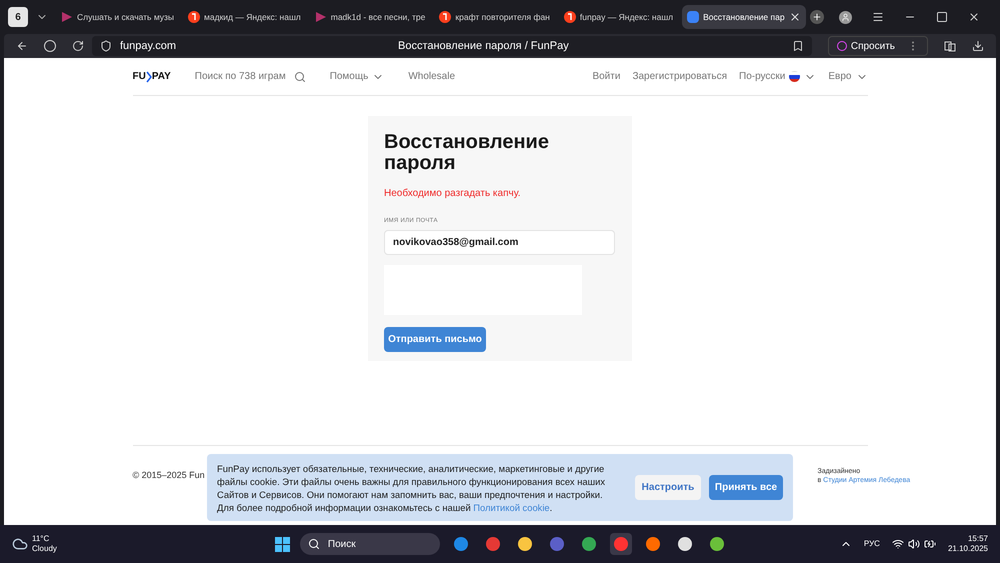 The image size is (1000, 563). Describe the element at coordinates (435, 339) in the screenshot. I see `send-email-button: Отправить письмо` at that location.